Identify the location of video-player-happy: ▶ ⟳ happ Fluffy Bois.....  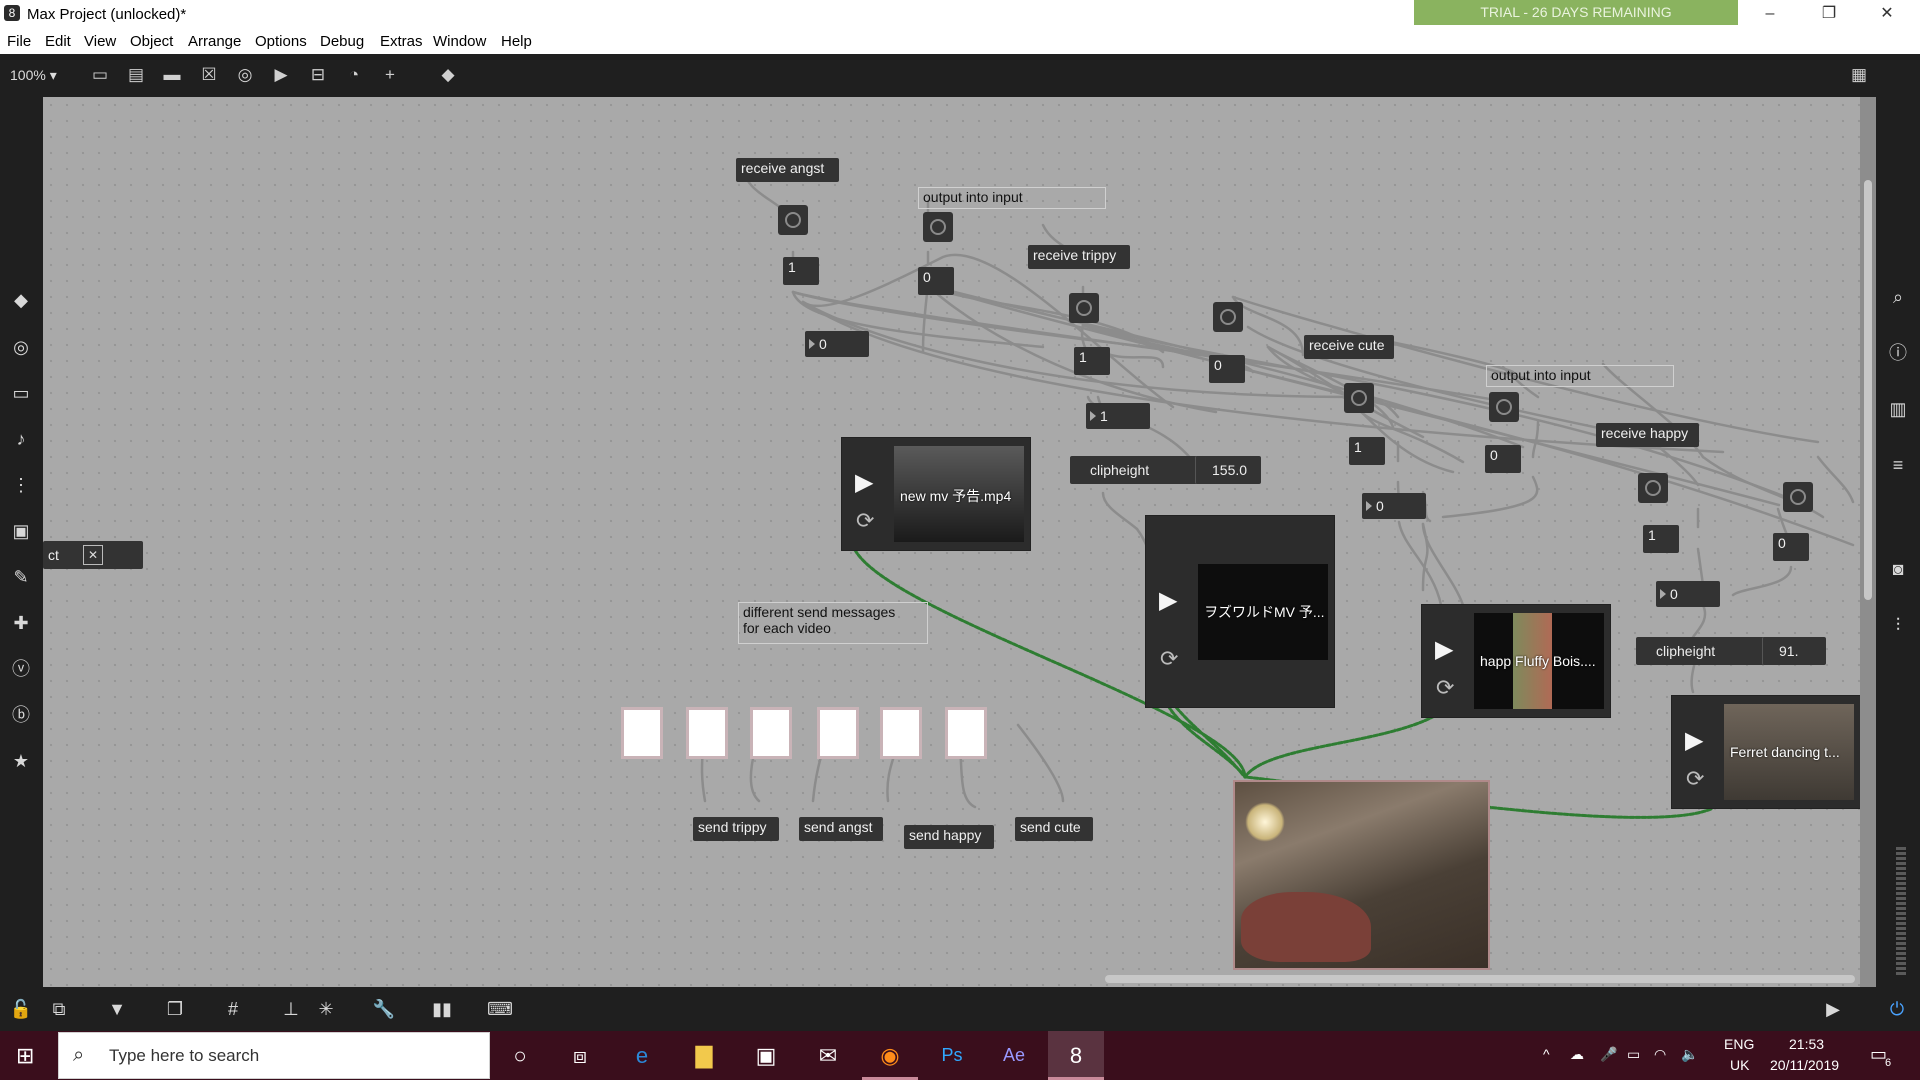
(1516, 661).